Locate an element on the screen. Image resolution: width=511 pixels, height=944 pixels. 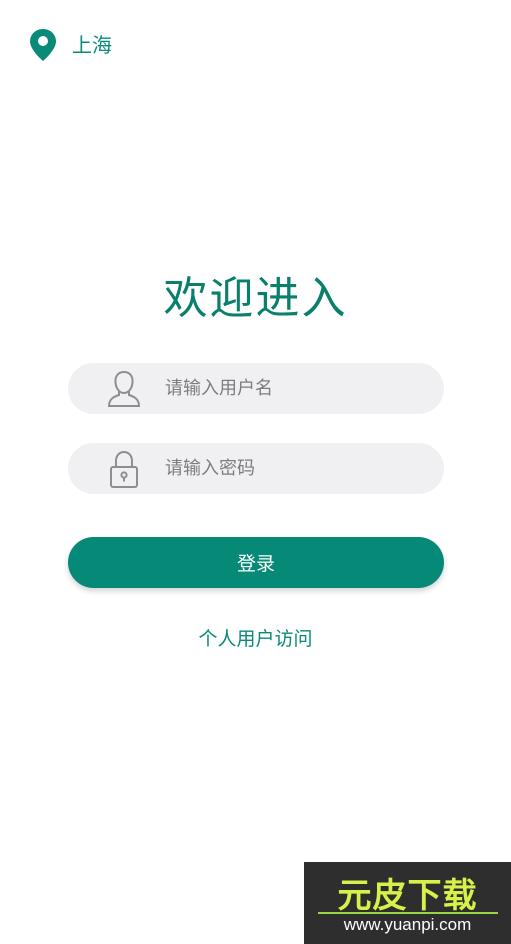
username-input is located at coordinates (290, 388).